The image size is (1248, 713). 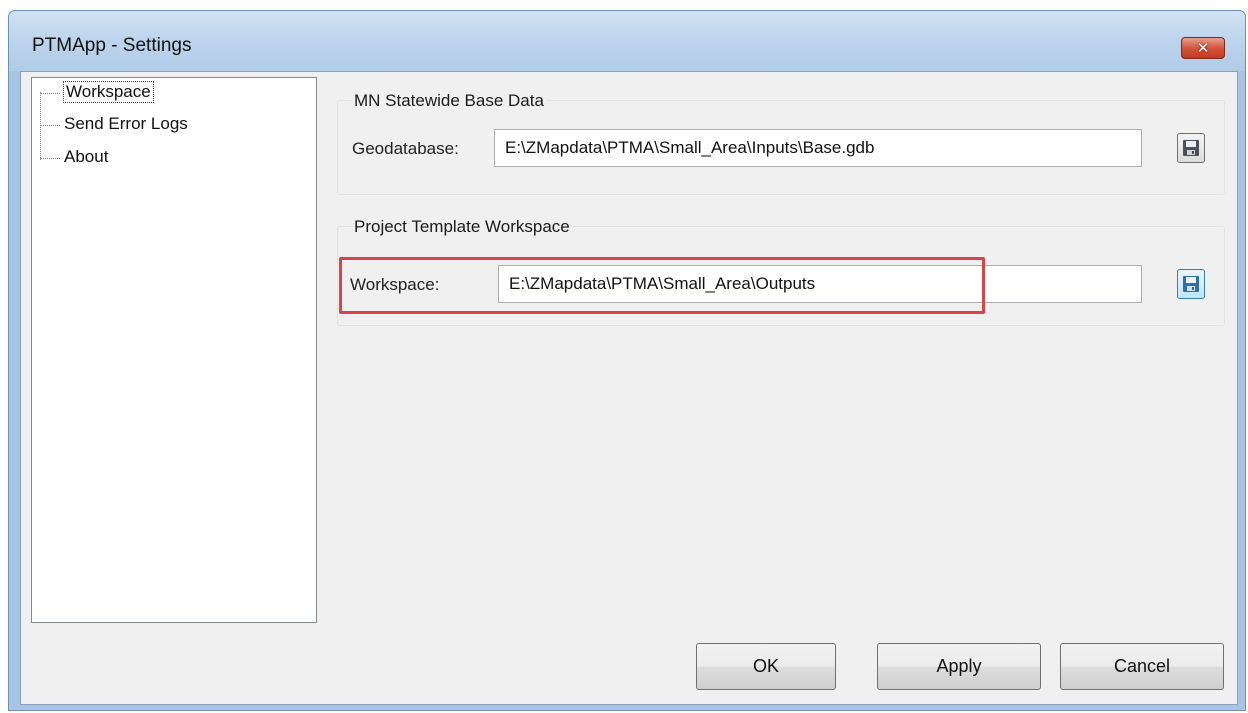 What do you see at coordinates (449, 101) in the screenshot?
I see `base-data-group-title: MN Statewide Base Data` at bounding box center [449, 101].